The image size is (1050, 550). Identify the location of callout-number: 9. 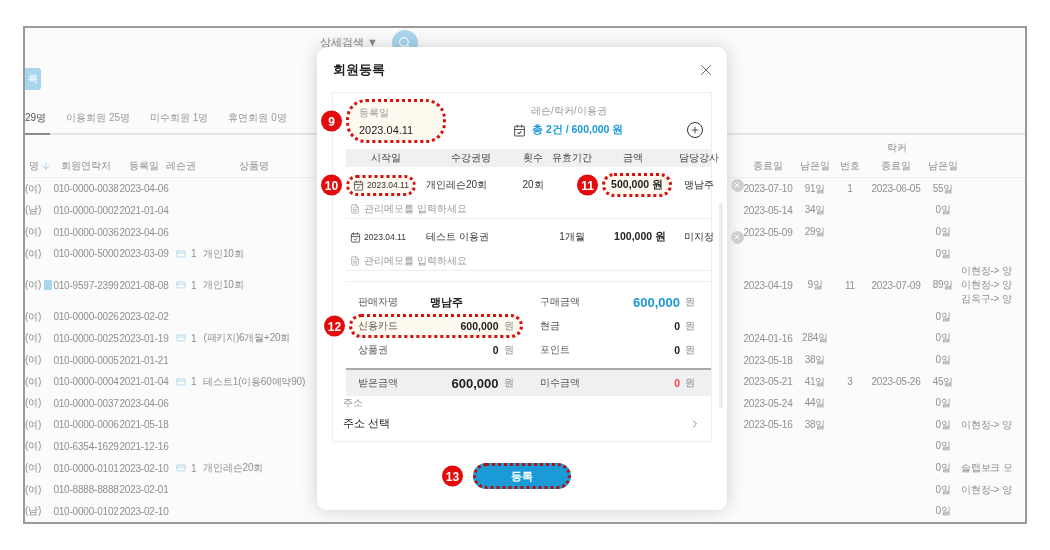
(331, 121).